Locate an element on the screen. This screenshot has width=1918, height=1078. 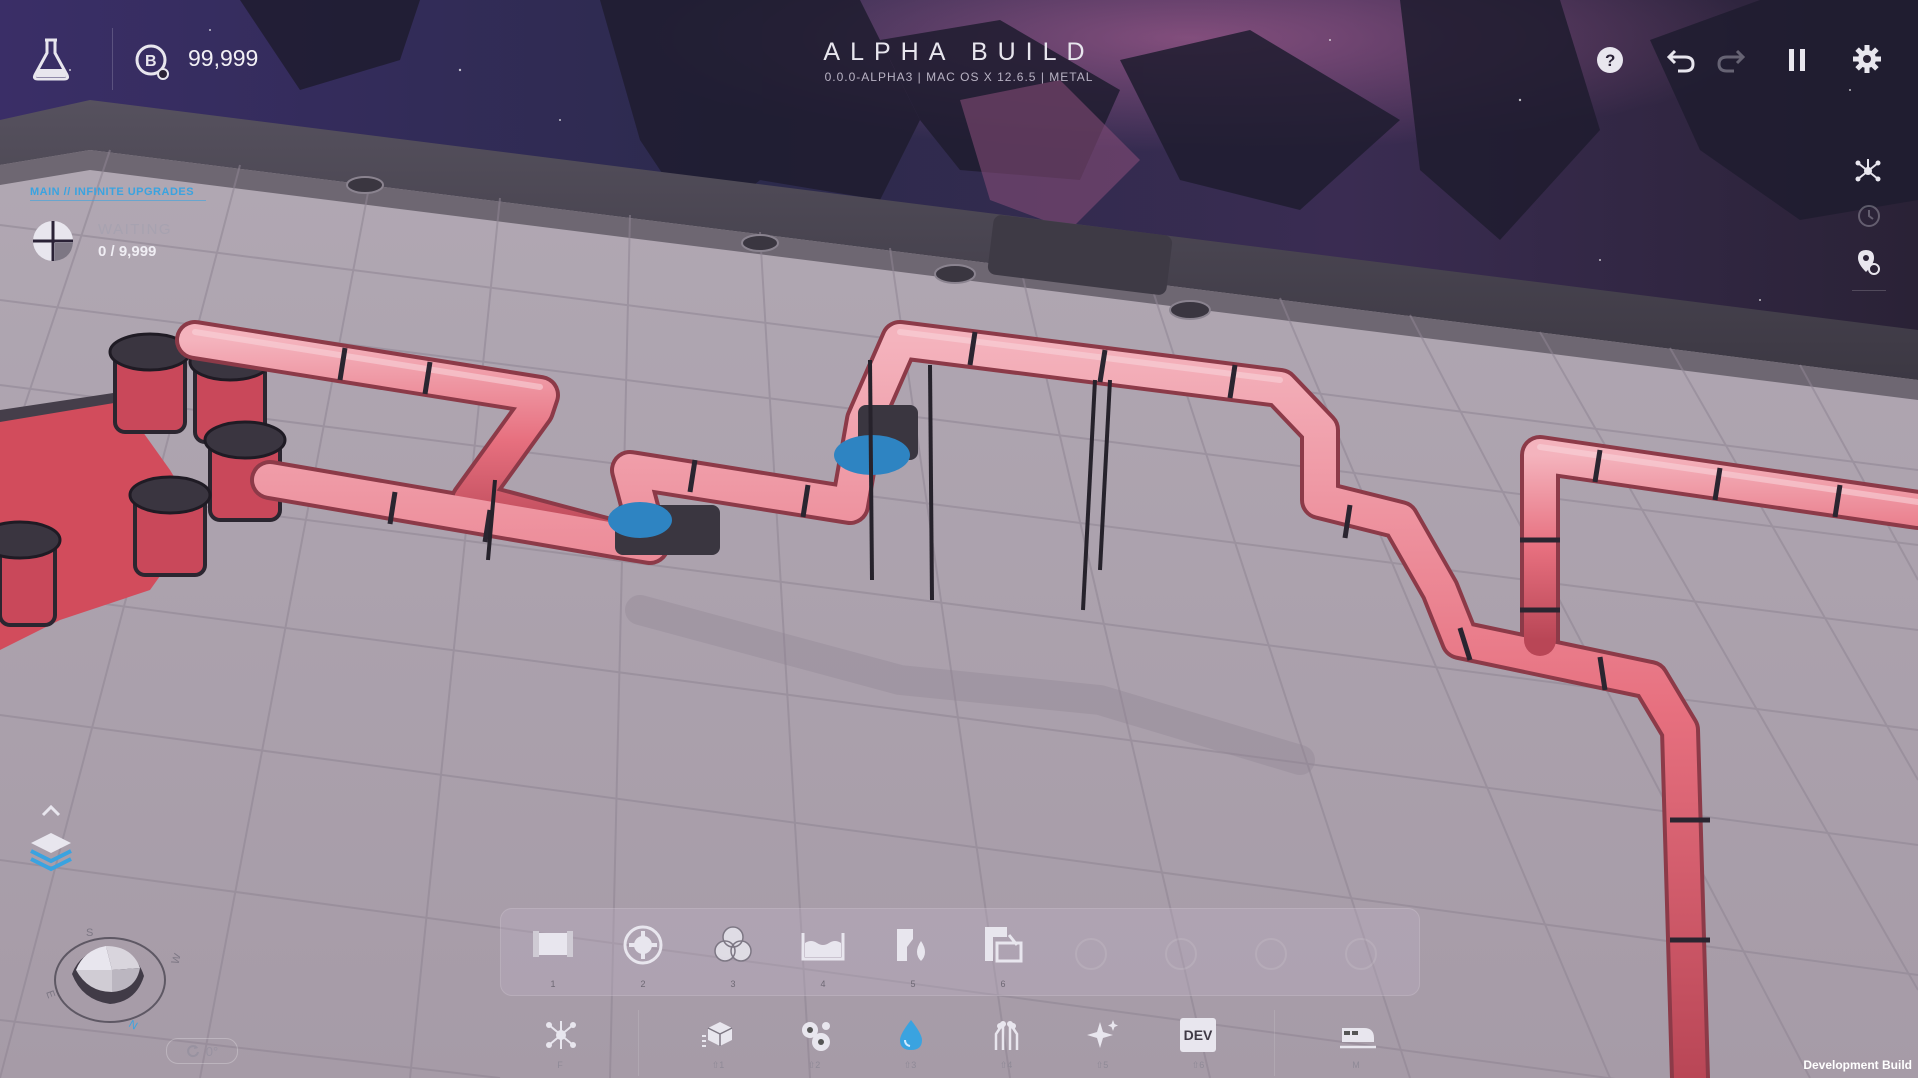
compass-south: S is located at coordinates (89, 933).